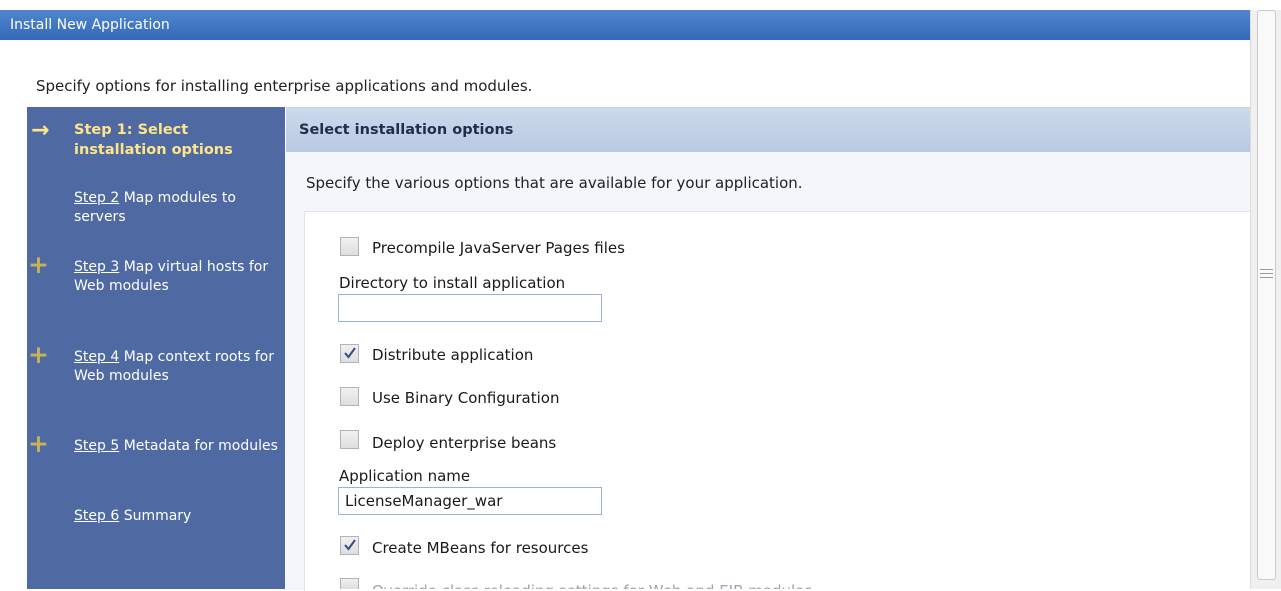  What do you see at coordinates (349, 583) in the screenshot?
I see `override-class-reloading-checkbox` at bounding box center [349, 583].